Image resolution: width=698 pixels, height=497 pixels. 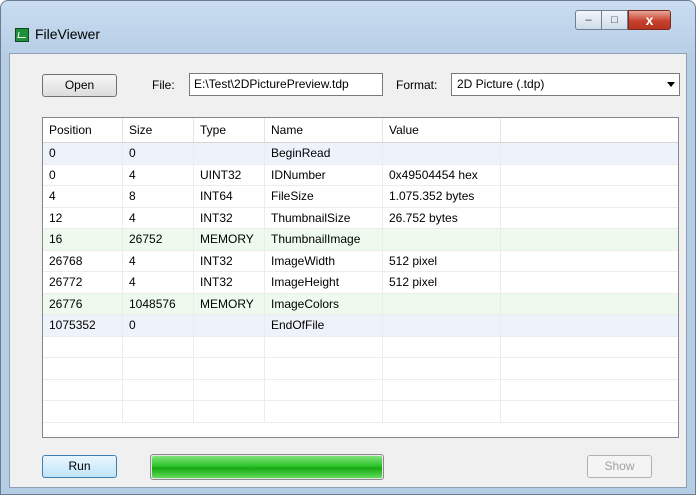 What do you see at coordinates (83, 196) in the screenshot?
I see `table-cell-position: 4` at bounding box center [83, 196].